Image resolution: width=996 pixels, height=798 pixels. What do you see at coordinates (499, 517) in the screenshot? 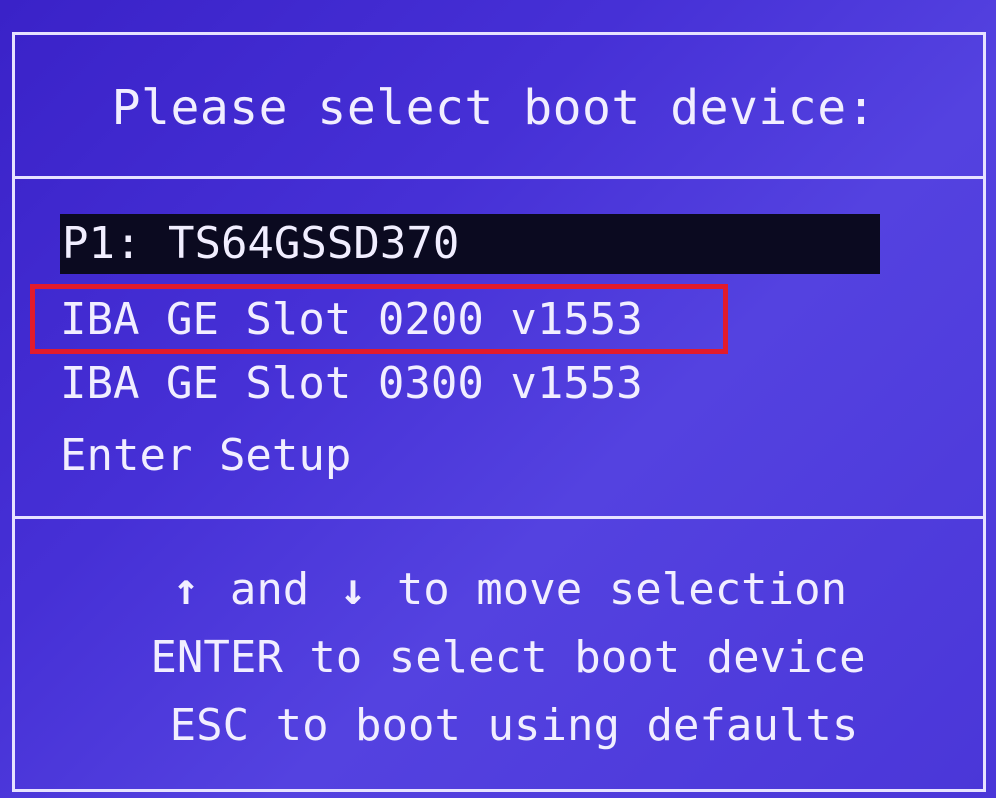
I see `help-divider` at bounding box center [499, 517].